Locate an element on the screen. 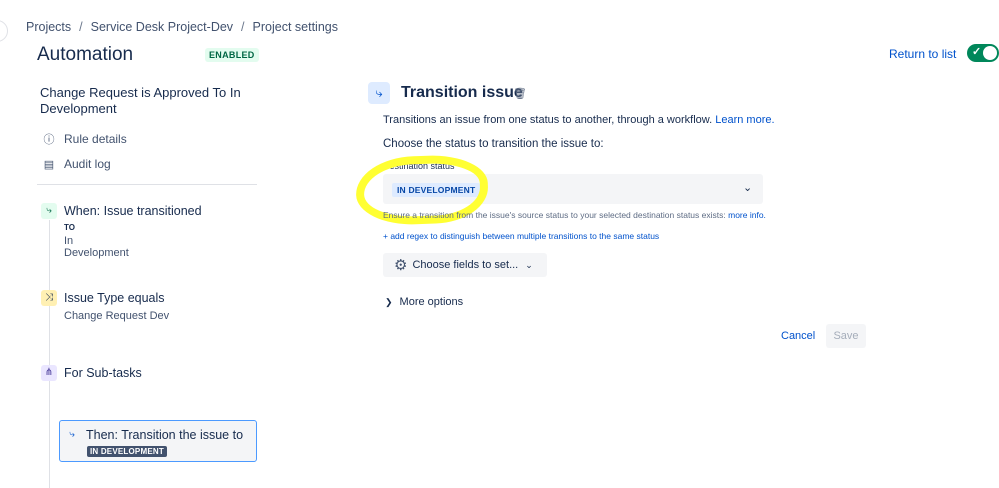  save-button: Save is located at coordinates (846, 336).